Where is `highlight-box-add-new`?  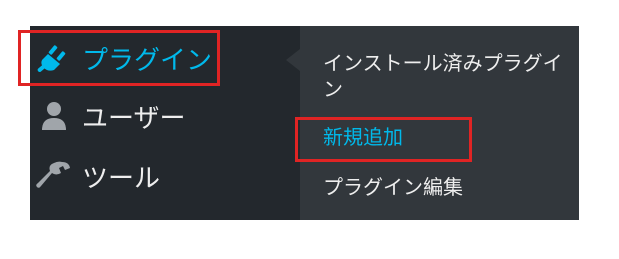
highlight-box-add-new is located at coordinates (383, 139).